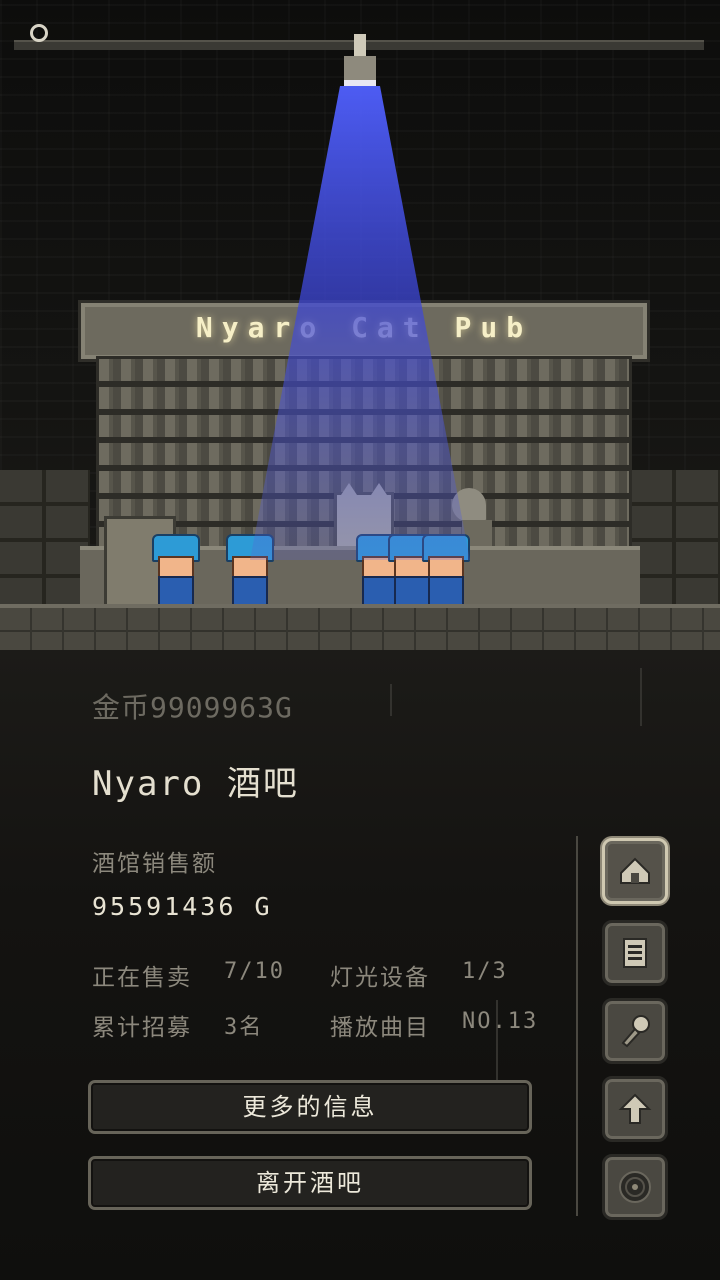  What do you see at coordinates (45, 540) in the screenshot?
I see `crates-left` at bounding box center [45, 540].